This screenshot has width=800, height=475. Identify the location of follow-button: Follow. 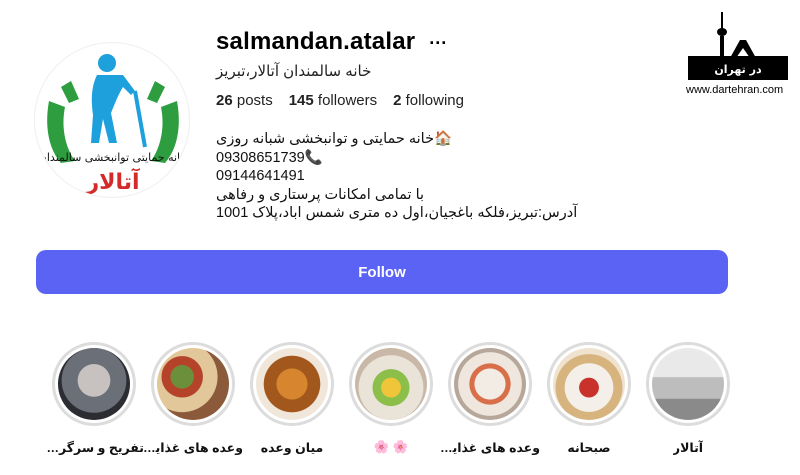
(382, 272).